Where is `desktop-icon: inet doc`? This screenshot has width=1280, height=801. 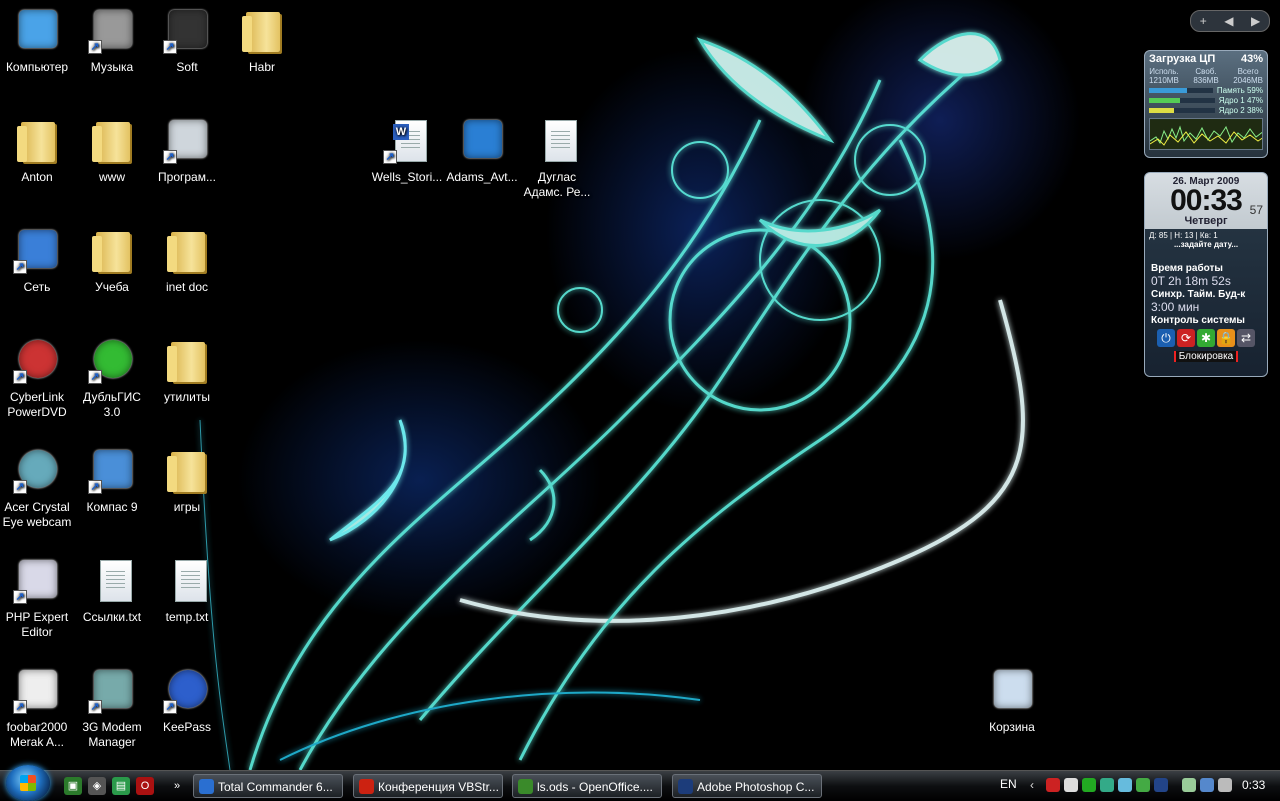 desktop-icon: inet doc is located at coordinates (187, 274).